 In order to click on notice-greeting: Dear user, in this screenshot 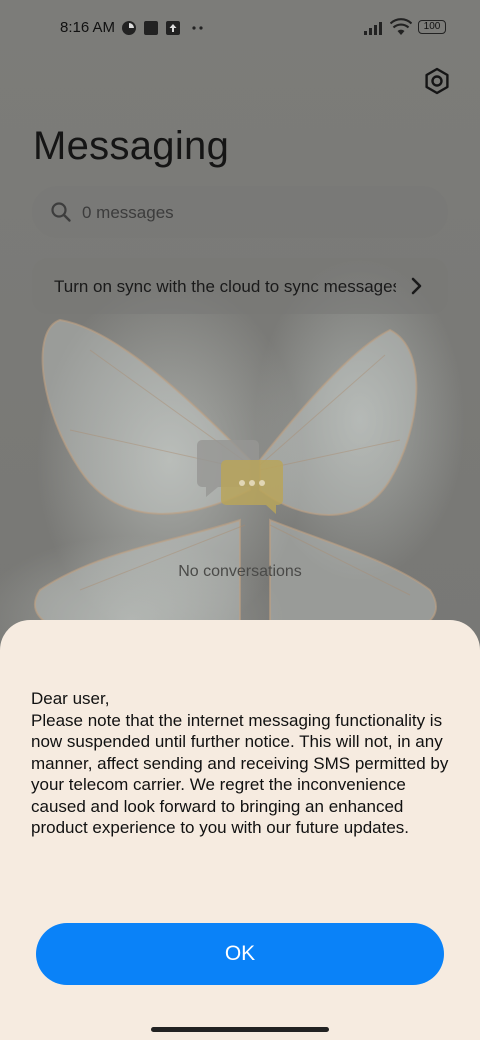, I will do `click(70, 698)`.